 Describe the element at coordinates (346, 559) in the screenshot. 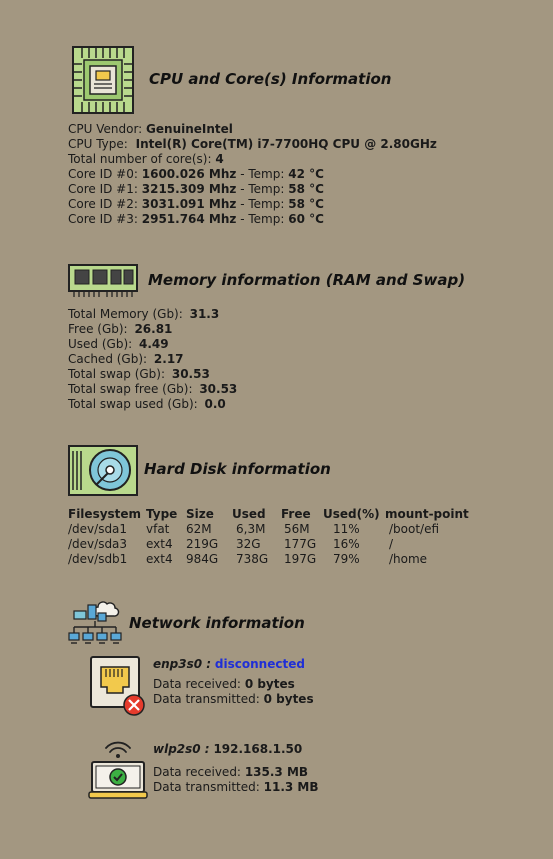

I see `used-percent-cell: 79%` at that location.